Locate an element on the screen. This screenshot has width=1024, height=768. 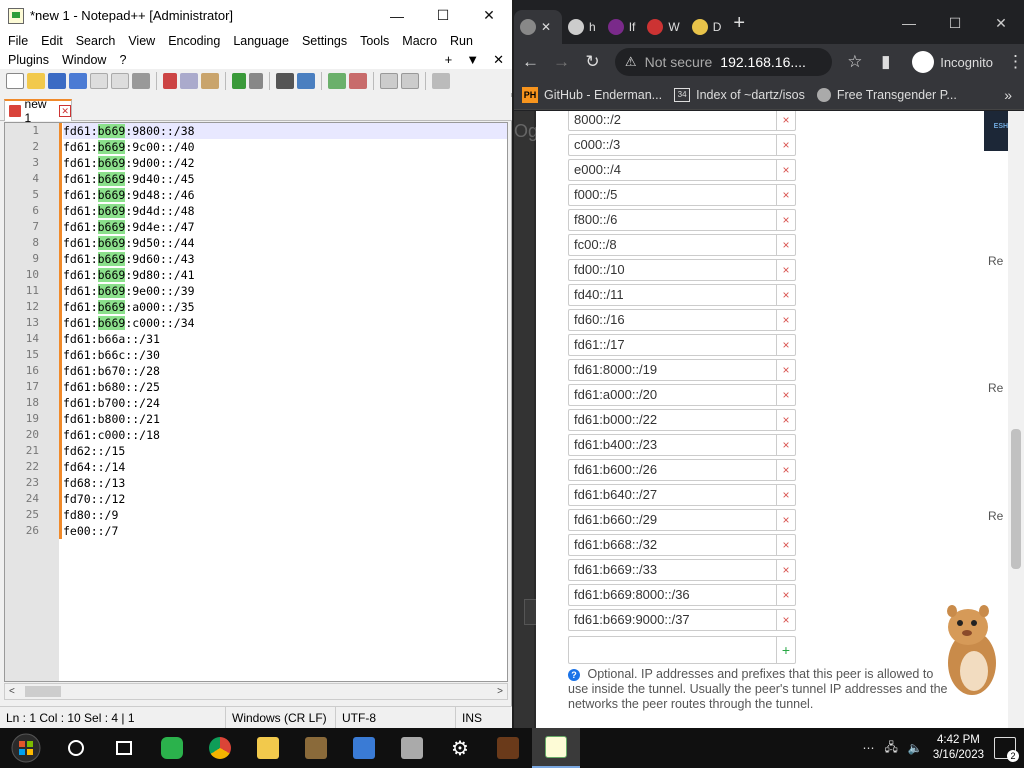
code-line: fd61:b669:9c00::/40 is located at coordinates (285, 147).